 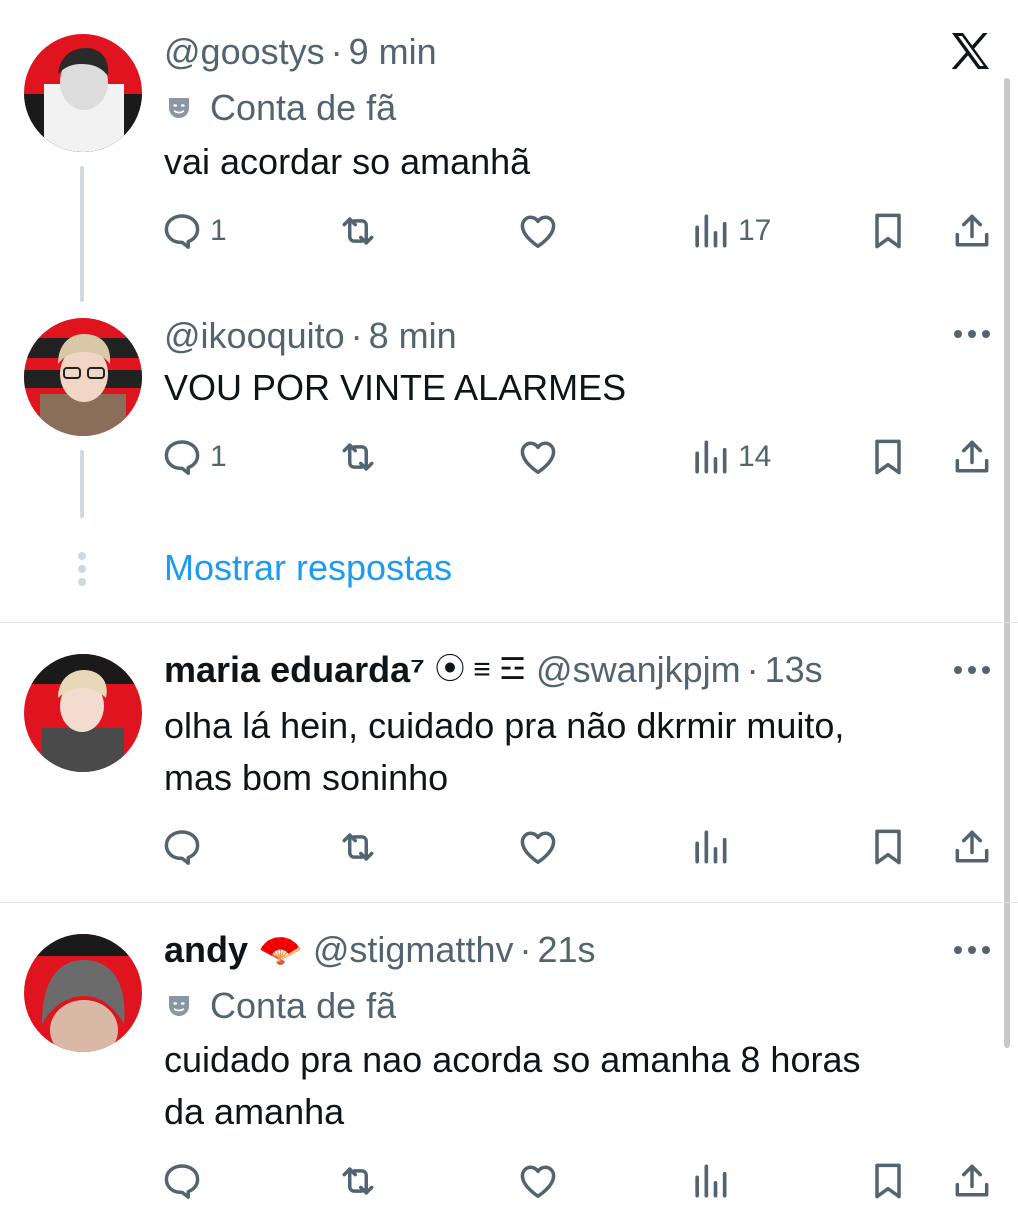 What do you see at coordinates (638, 670) in the screenshot?
I see `user-handle: @swanjkpjm` at bounding box center [638, 670].